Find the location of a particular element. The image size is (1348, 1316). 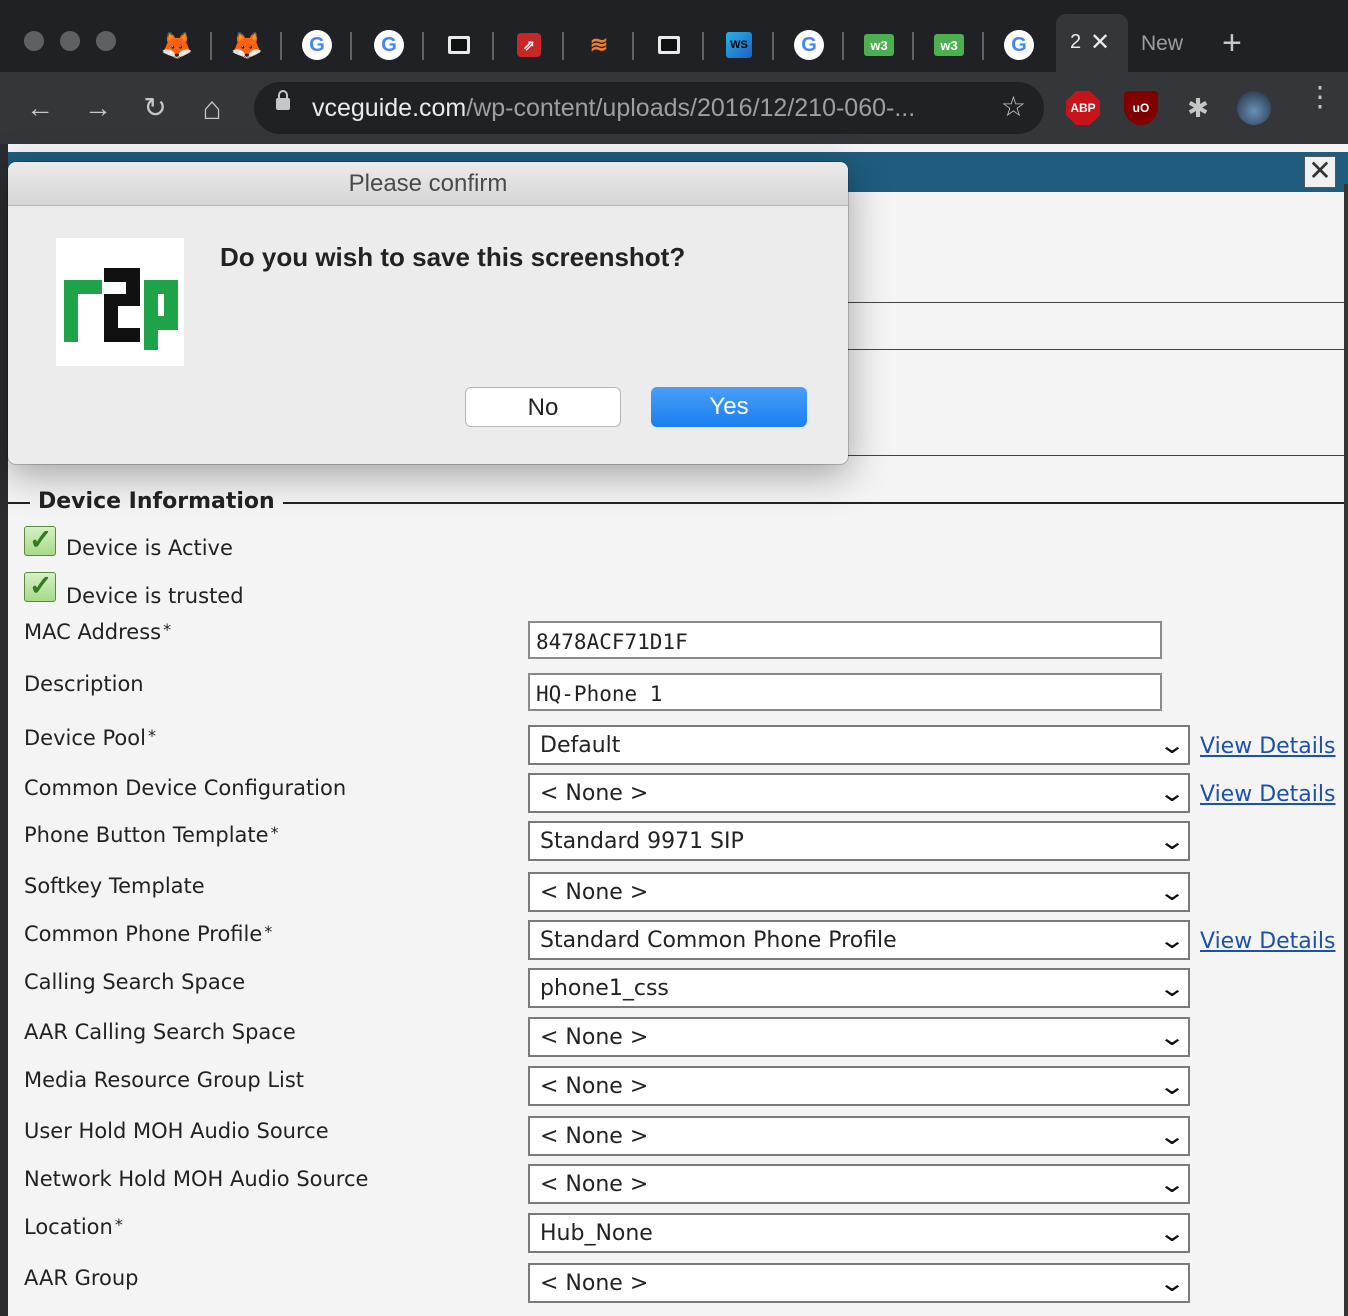

browser-tab: WS is located at coordinates (739, 45).